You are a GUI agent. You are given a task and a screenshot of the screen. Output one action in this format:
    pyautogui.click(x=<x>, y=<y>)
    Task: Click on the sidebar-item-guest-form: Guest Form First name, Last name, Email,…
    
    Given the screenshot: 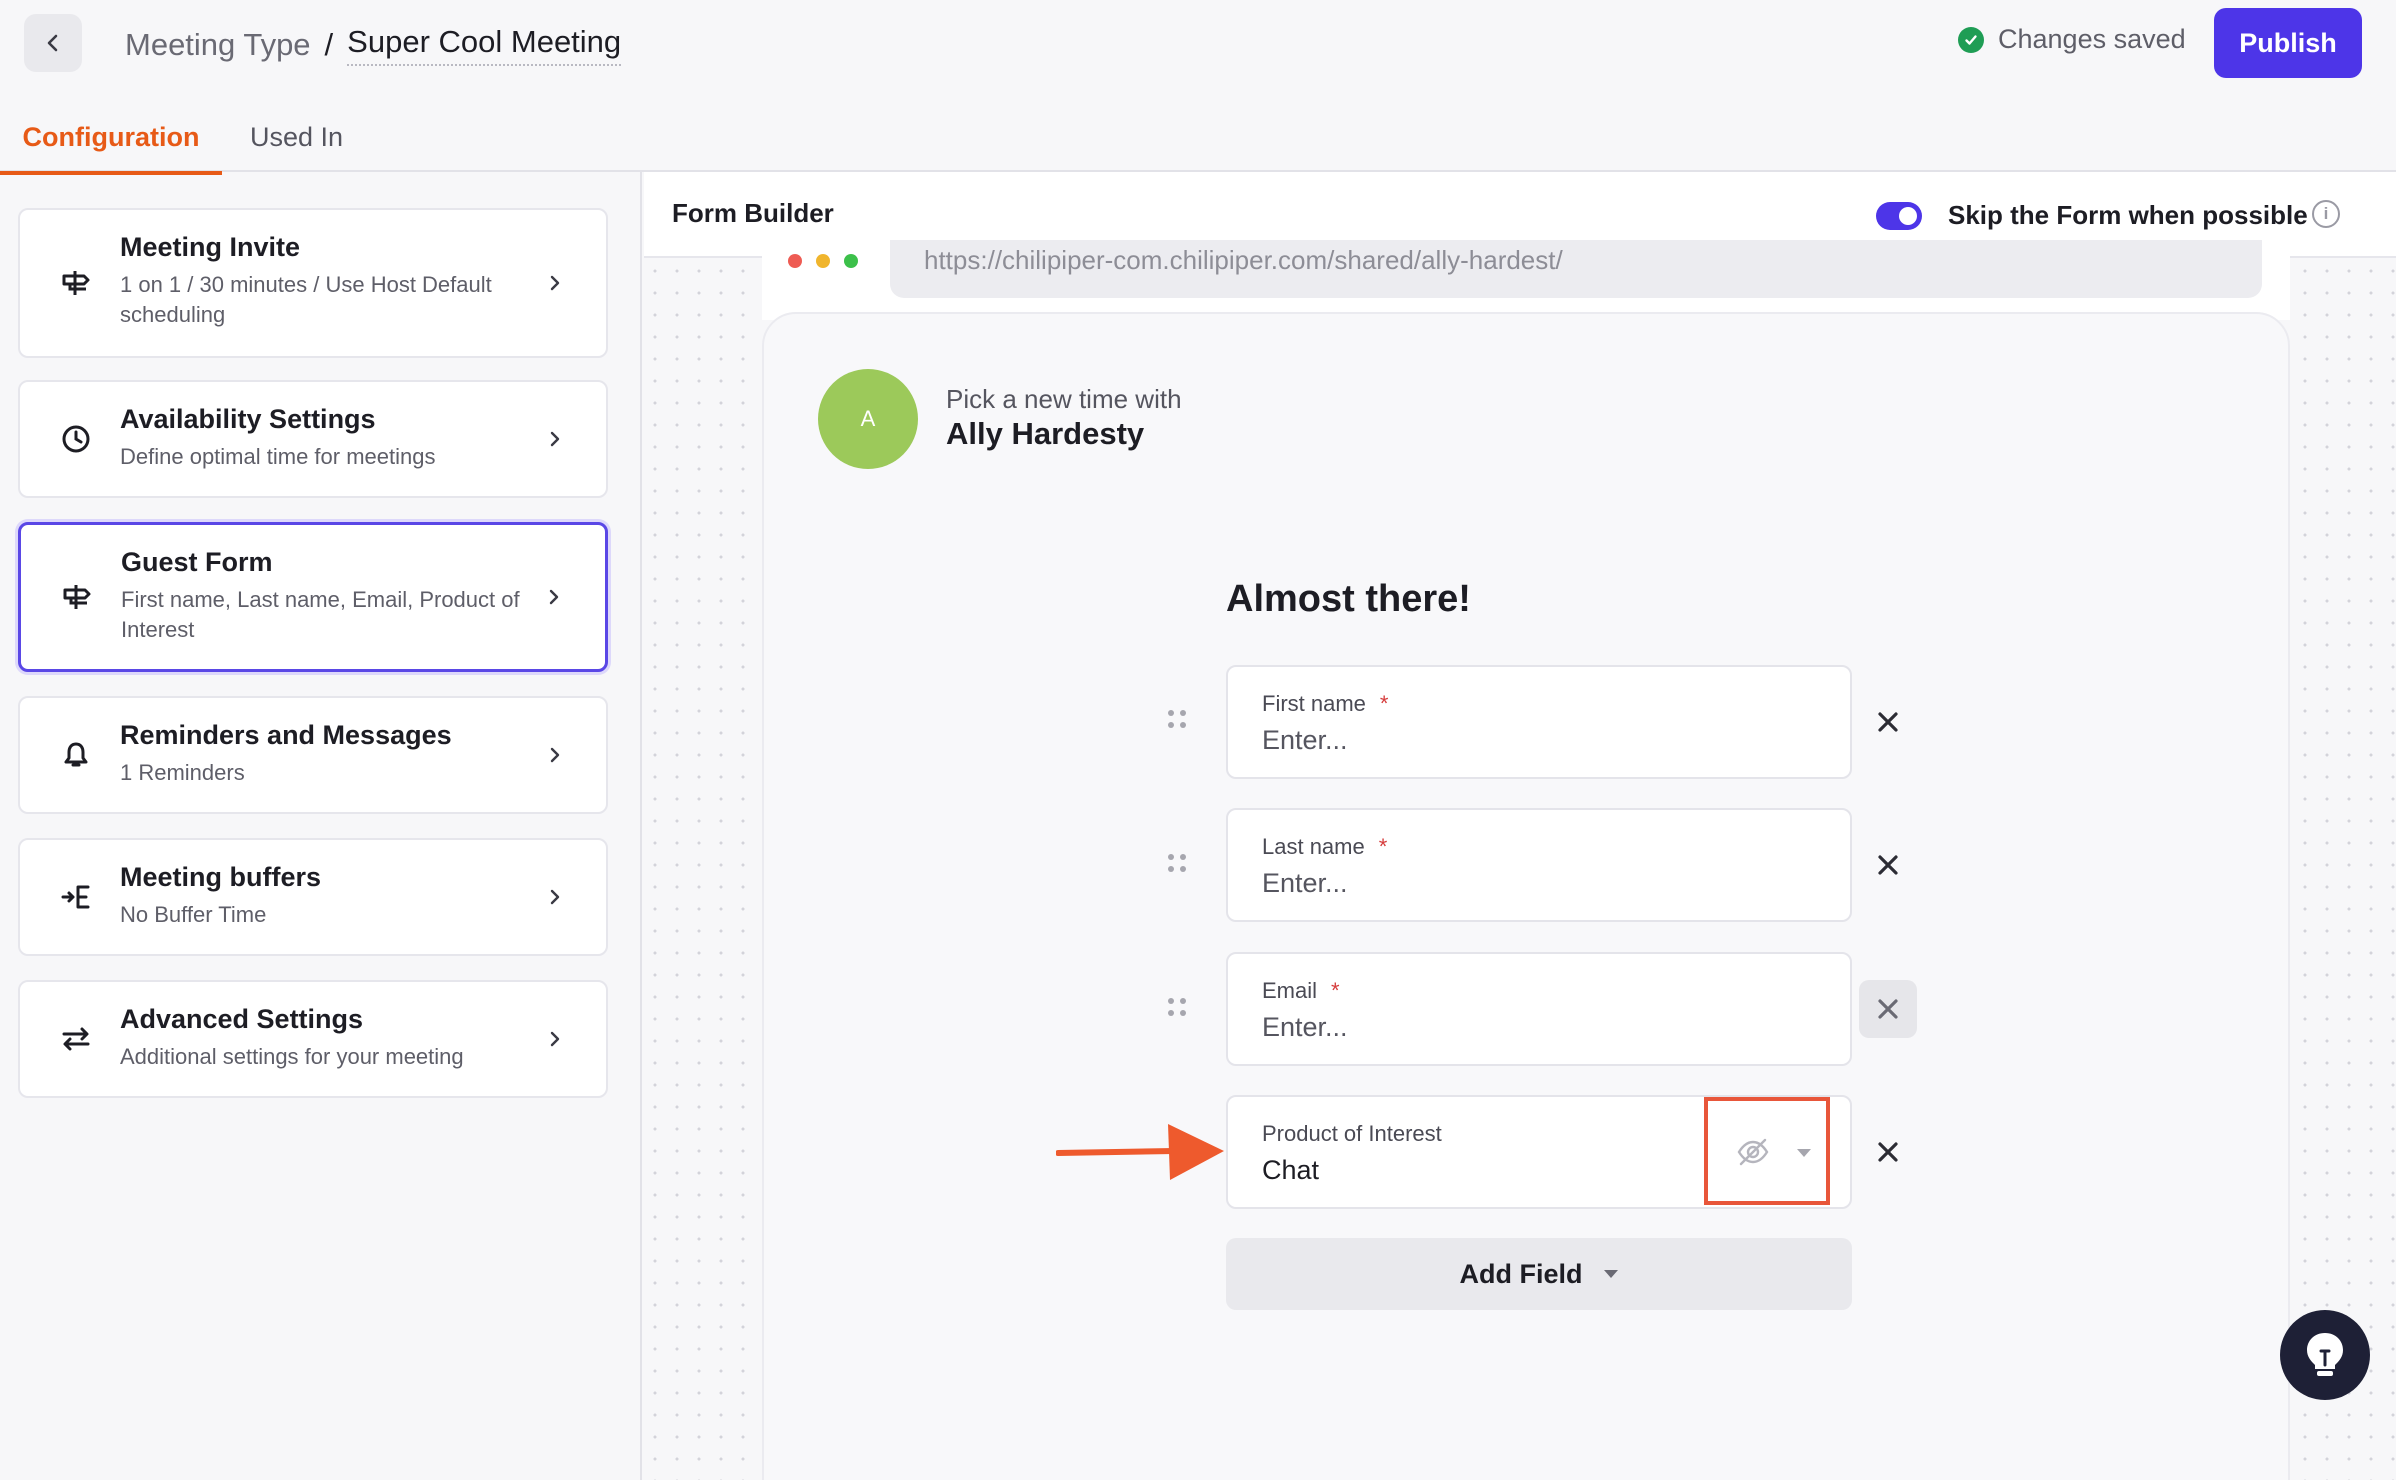 What is the action you would take?
    pyautogui.click(x=313, y=597)
    